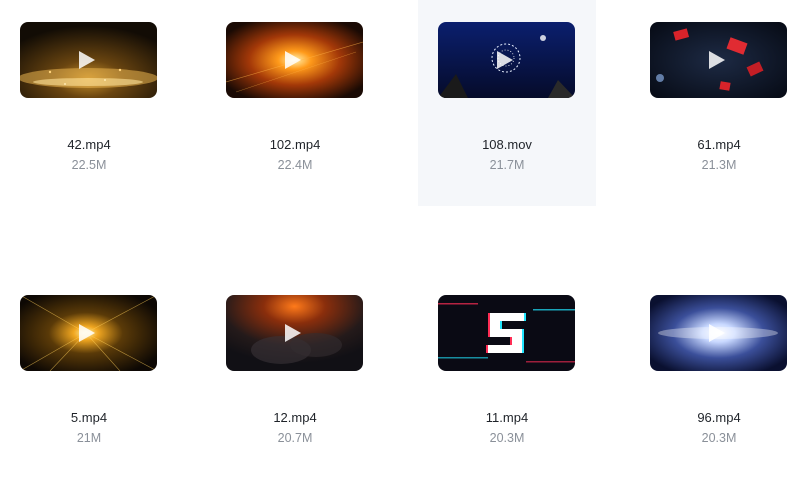 The height and width of the screenshot is (479, 800). Describe the element at coordinates (89, 165) in the screenshot. I see `file-size: 22.5M` at that location.